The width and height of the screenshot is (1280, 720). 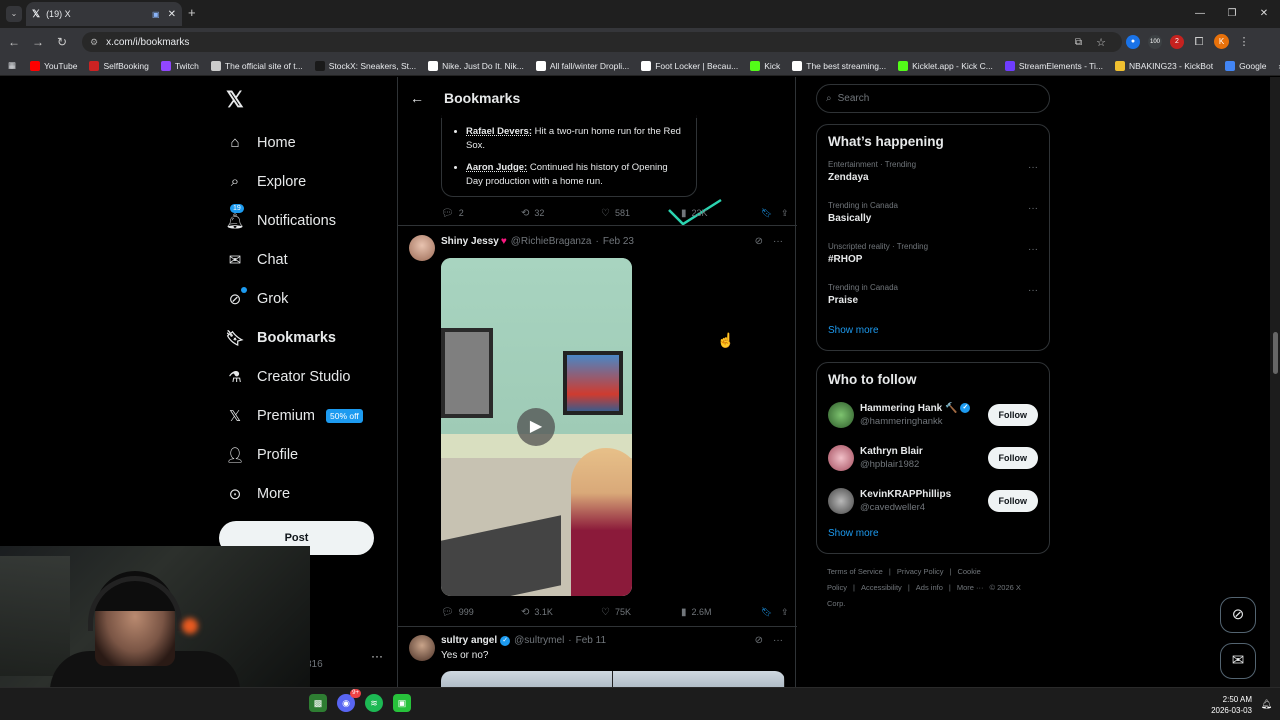 What do you see at coordinates (1133, 41) in the screenshot?
I see `extension-icon: ●` at bounding box center [1133, 41].